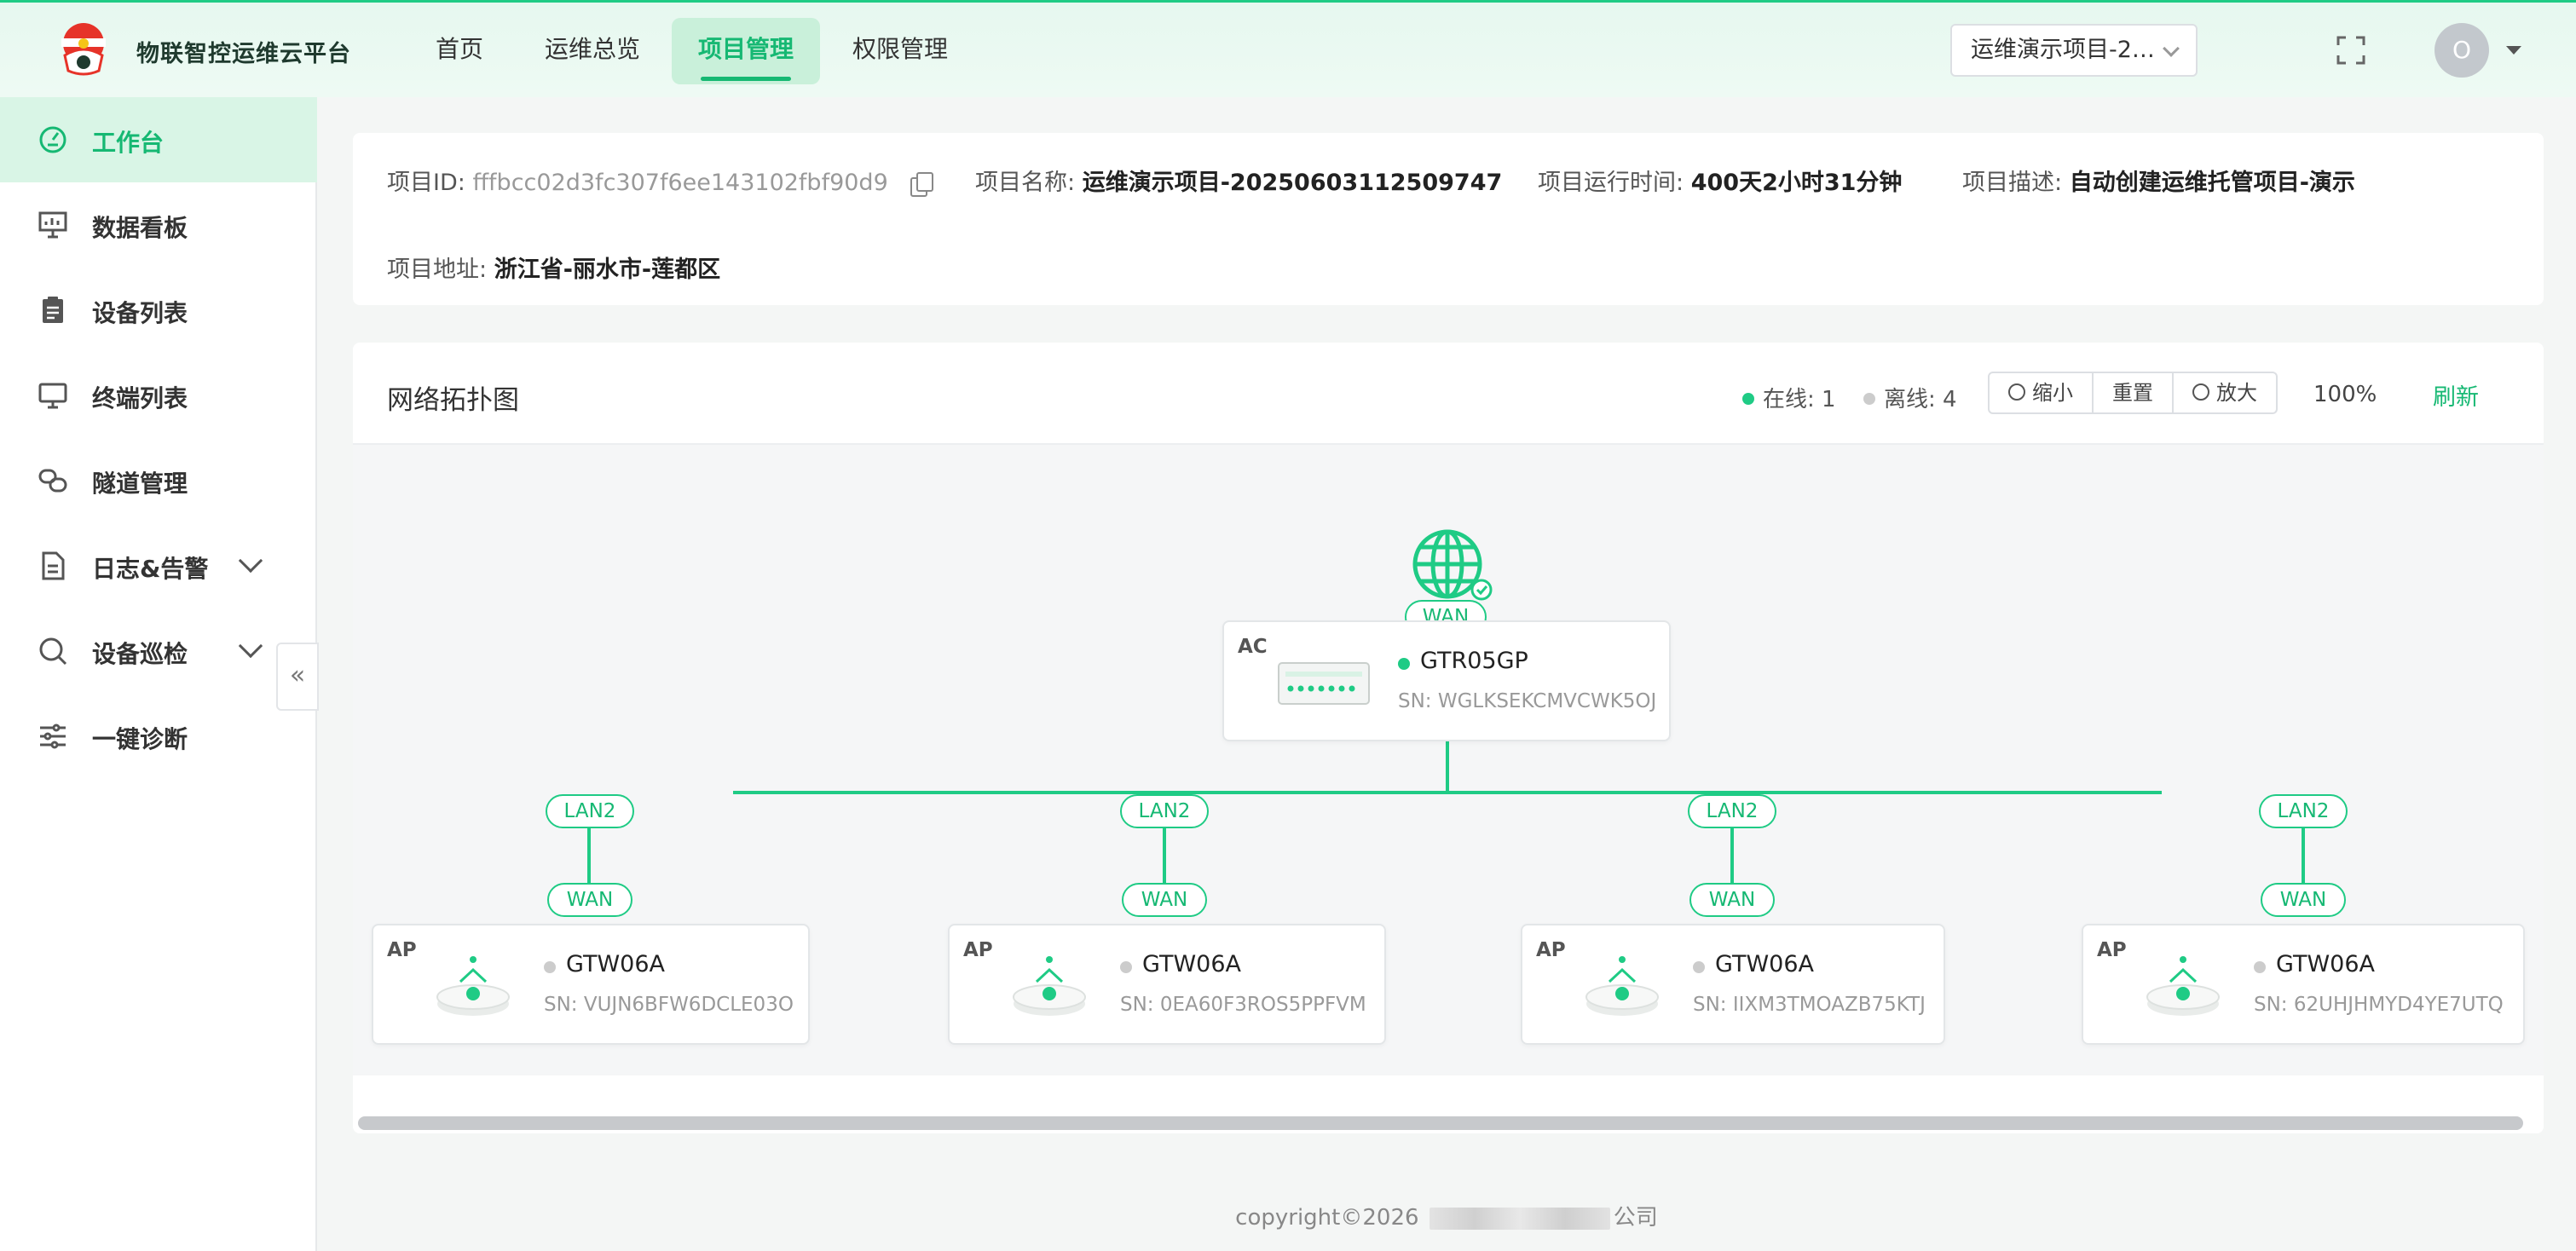 The width and height of the screenshot is (2576, 1251). What do you see at coordinates (746, 51) in the screenshot?
I see `nav-project-management: 项目管理` at bounding box center [746, 51].